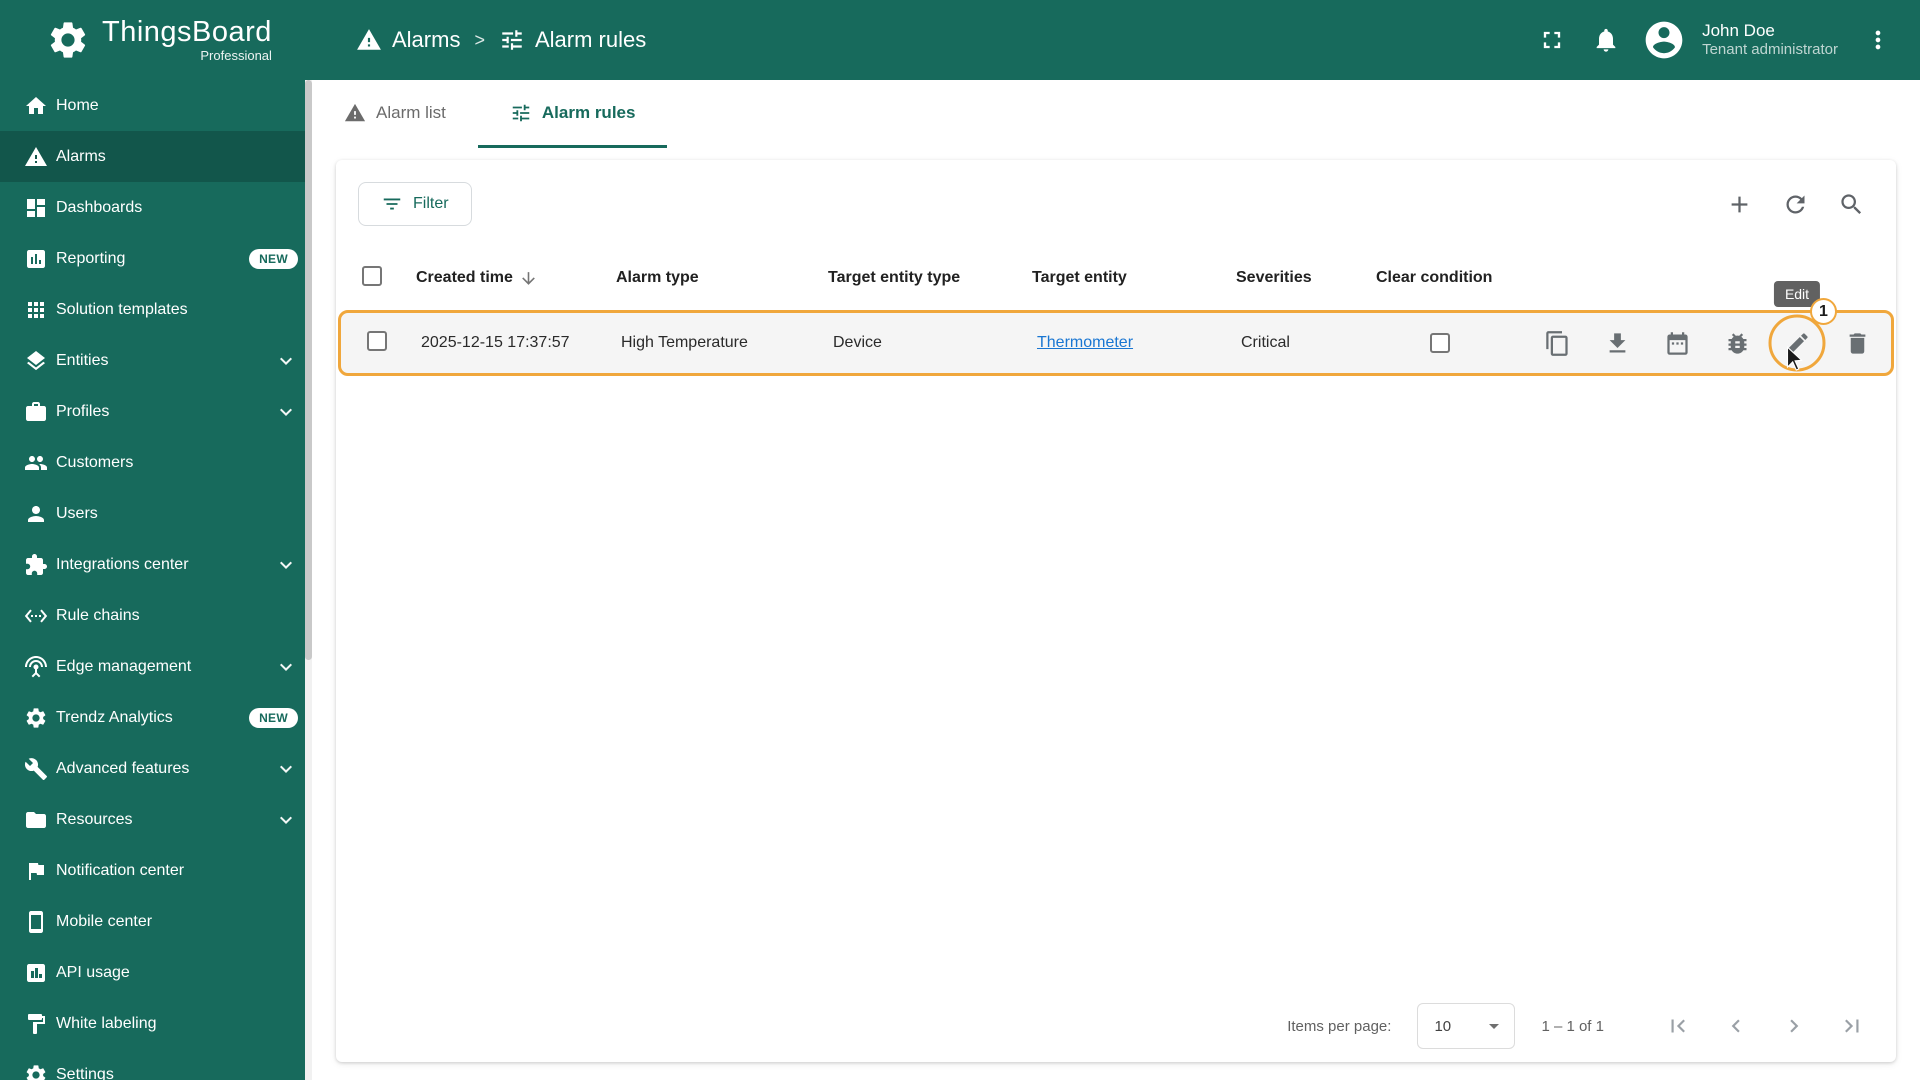 Image resolution: width=1920 pixels, height=1080 pixels. I want to click on sidebar-item-customers: Customers, so click(156, 462).